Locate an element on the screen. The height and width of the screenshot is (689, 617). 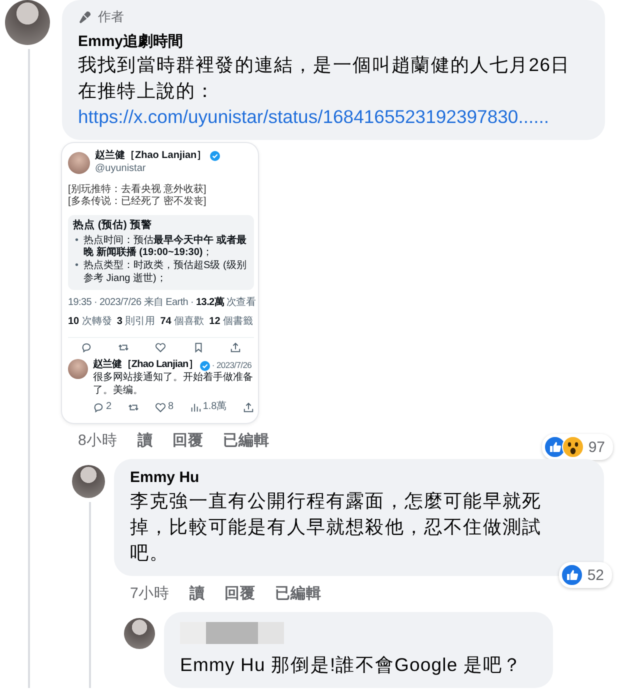
tweet-screenshot is located at coordinates (160, 283).